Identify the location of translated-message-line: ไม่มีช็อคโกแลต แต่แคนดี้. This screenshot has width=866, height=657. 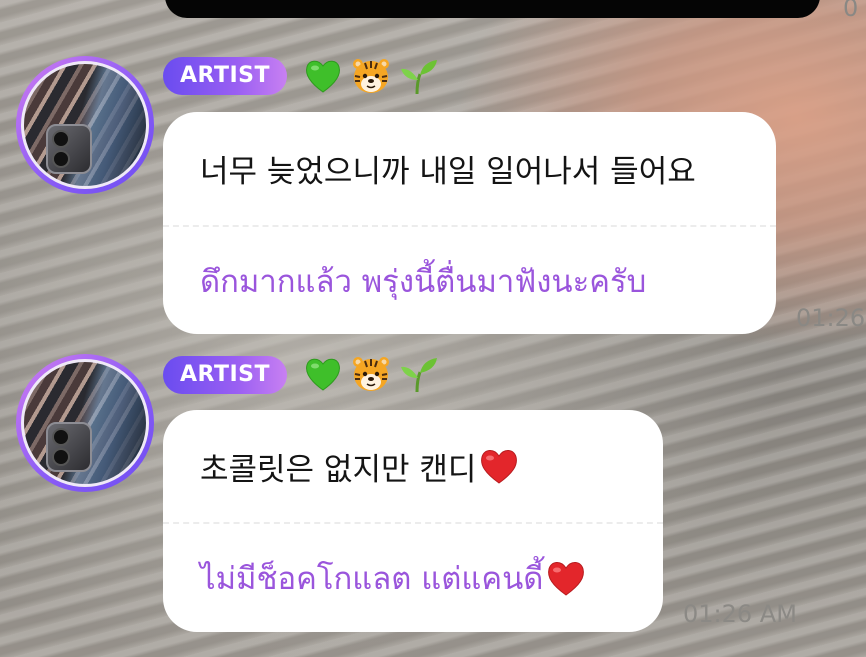
(413, 578).